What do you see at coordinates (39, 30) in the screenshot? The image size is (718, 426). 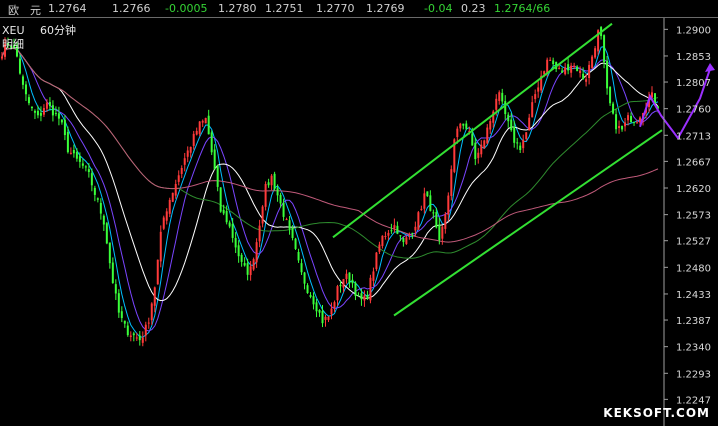 I see `symbol-label: XEU 60分钟` at bounding box center [39, 30].